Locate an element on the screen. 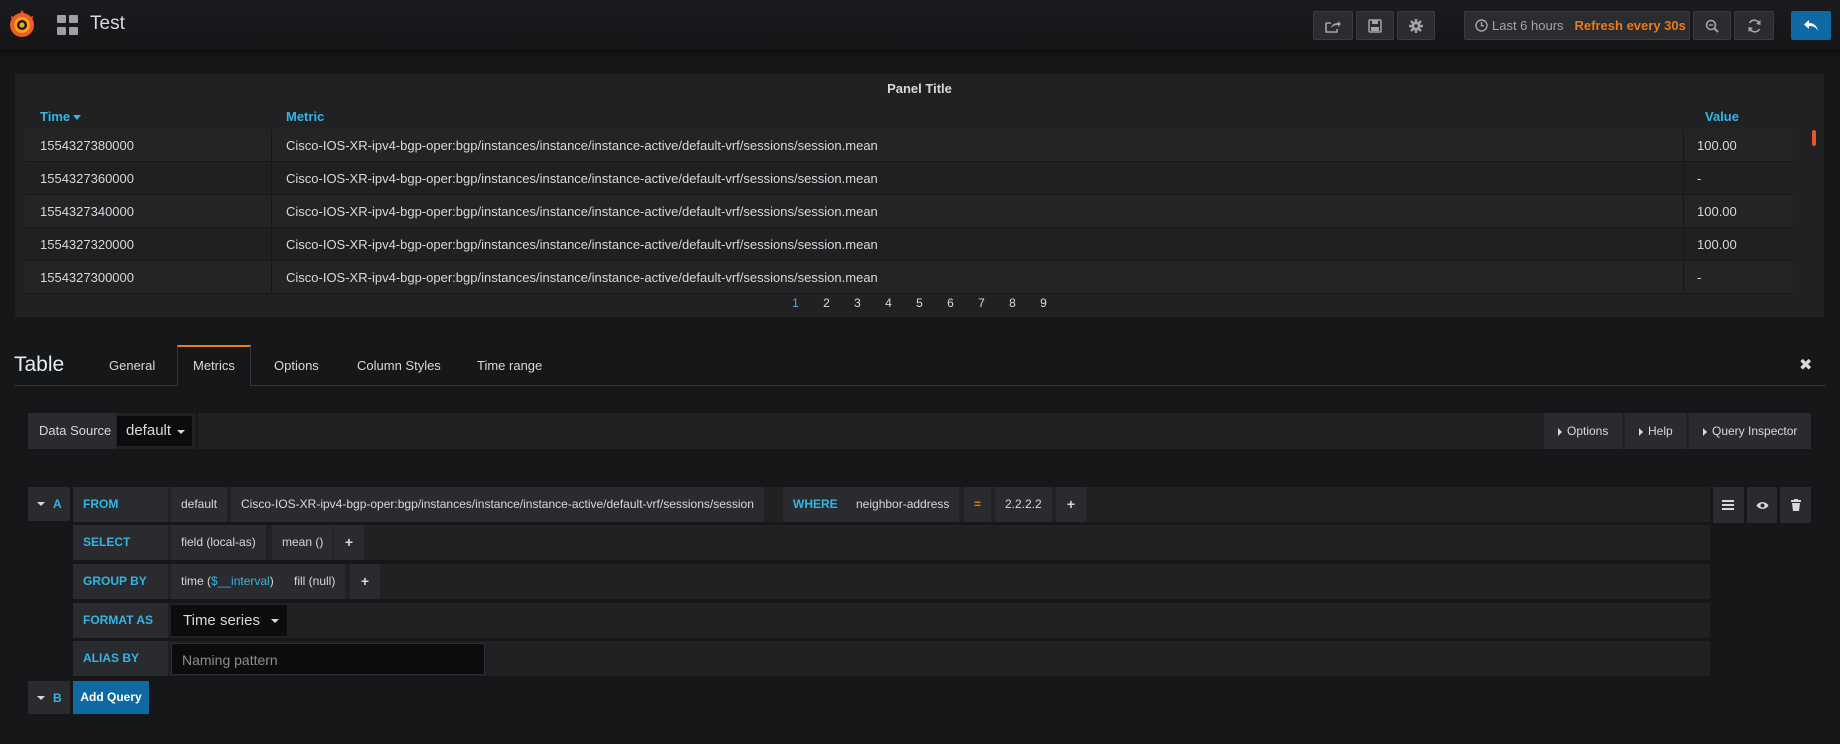 The height and width of the screenshot is (744, 1840). share-icon is located at coordinates (1333, 26).